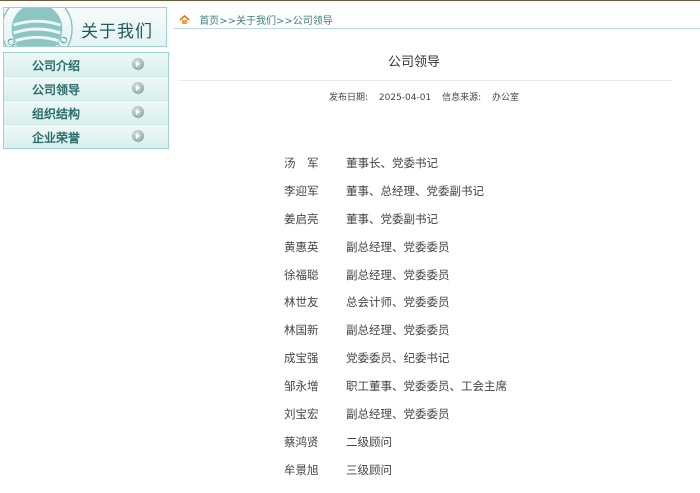  I want to click on breadcrumb-current-link: 公司领导, so click(313, 21).